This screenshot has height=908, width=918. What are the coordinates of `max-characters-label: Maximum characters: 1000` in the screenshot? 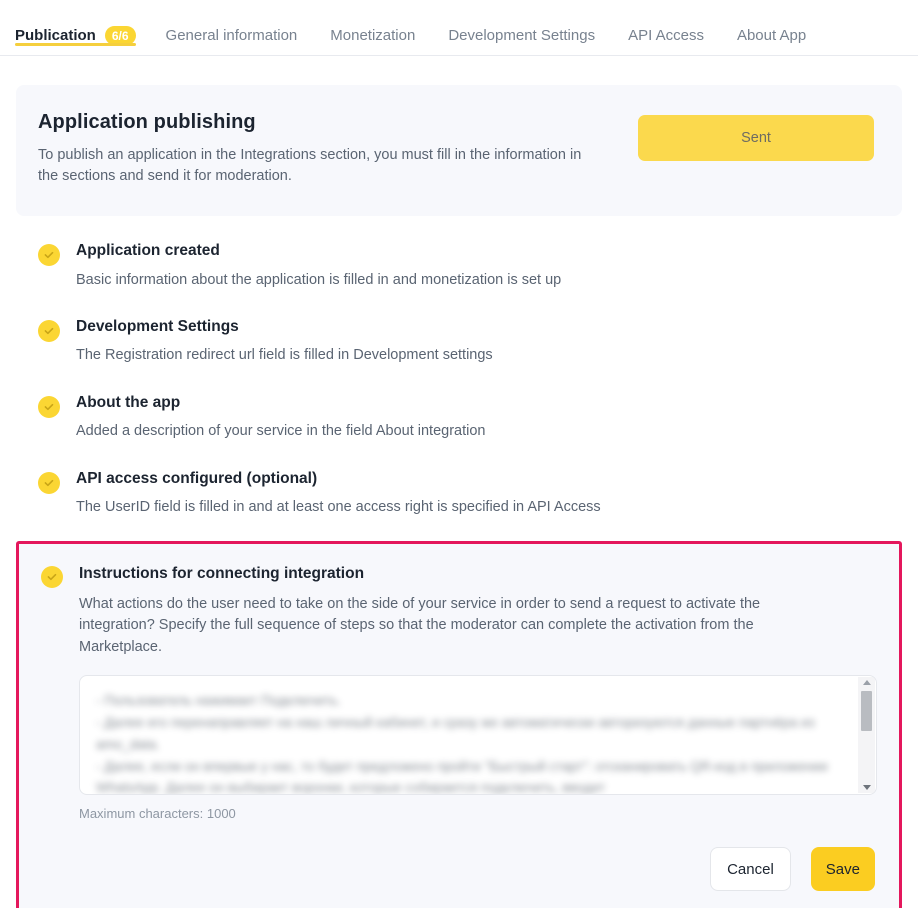 It's located at (157, 813).